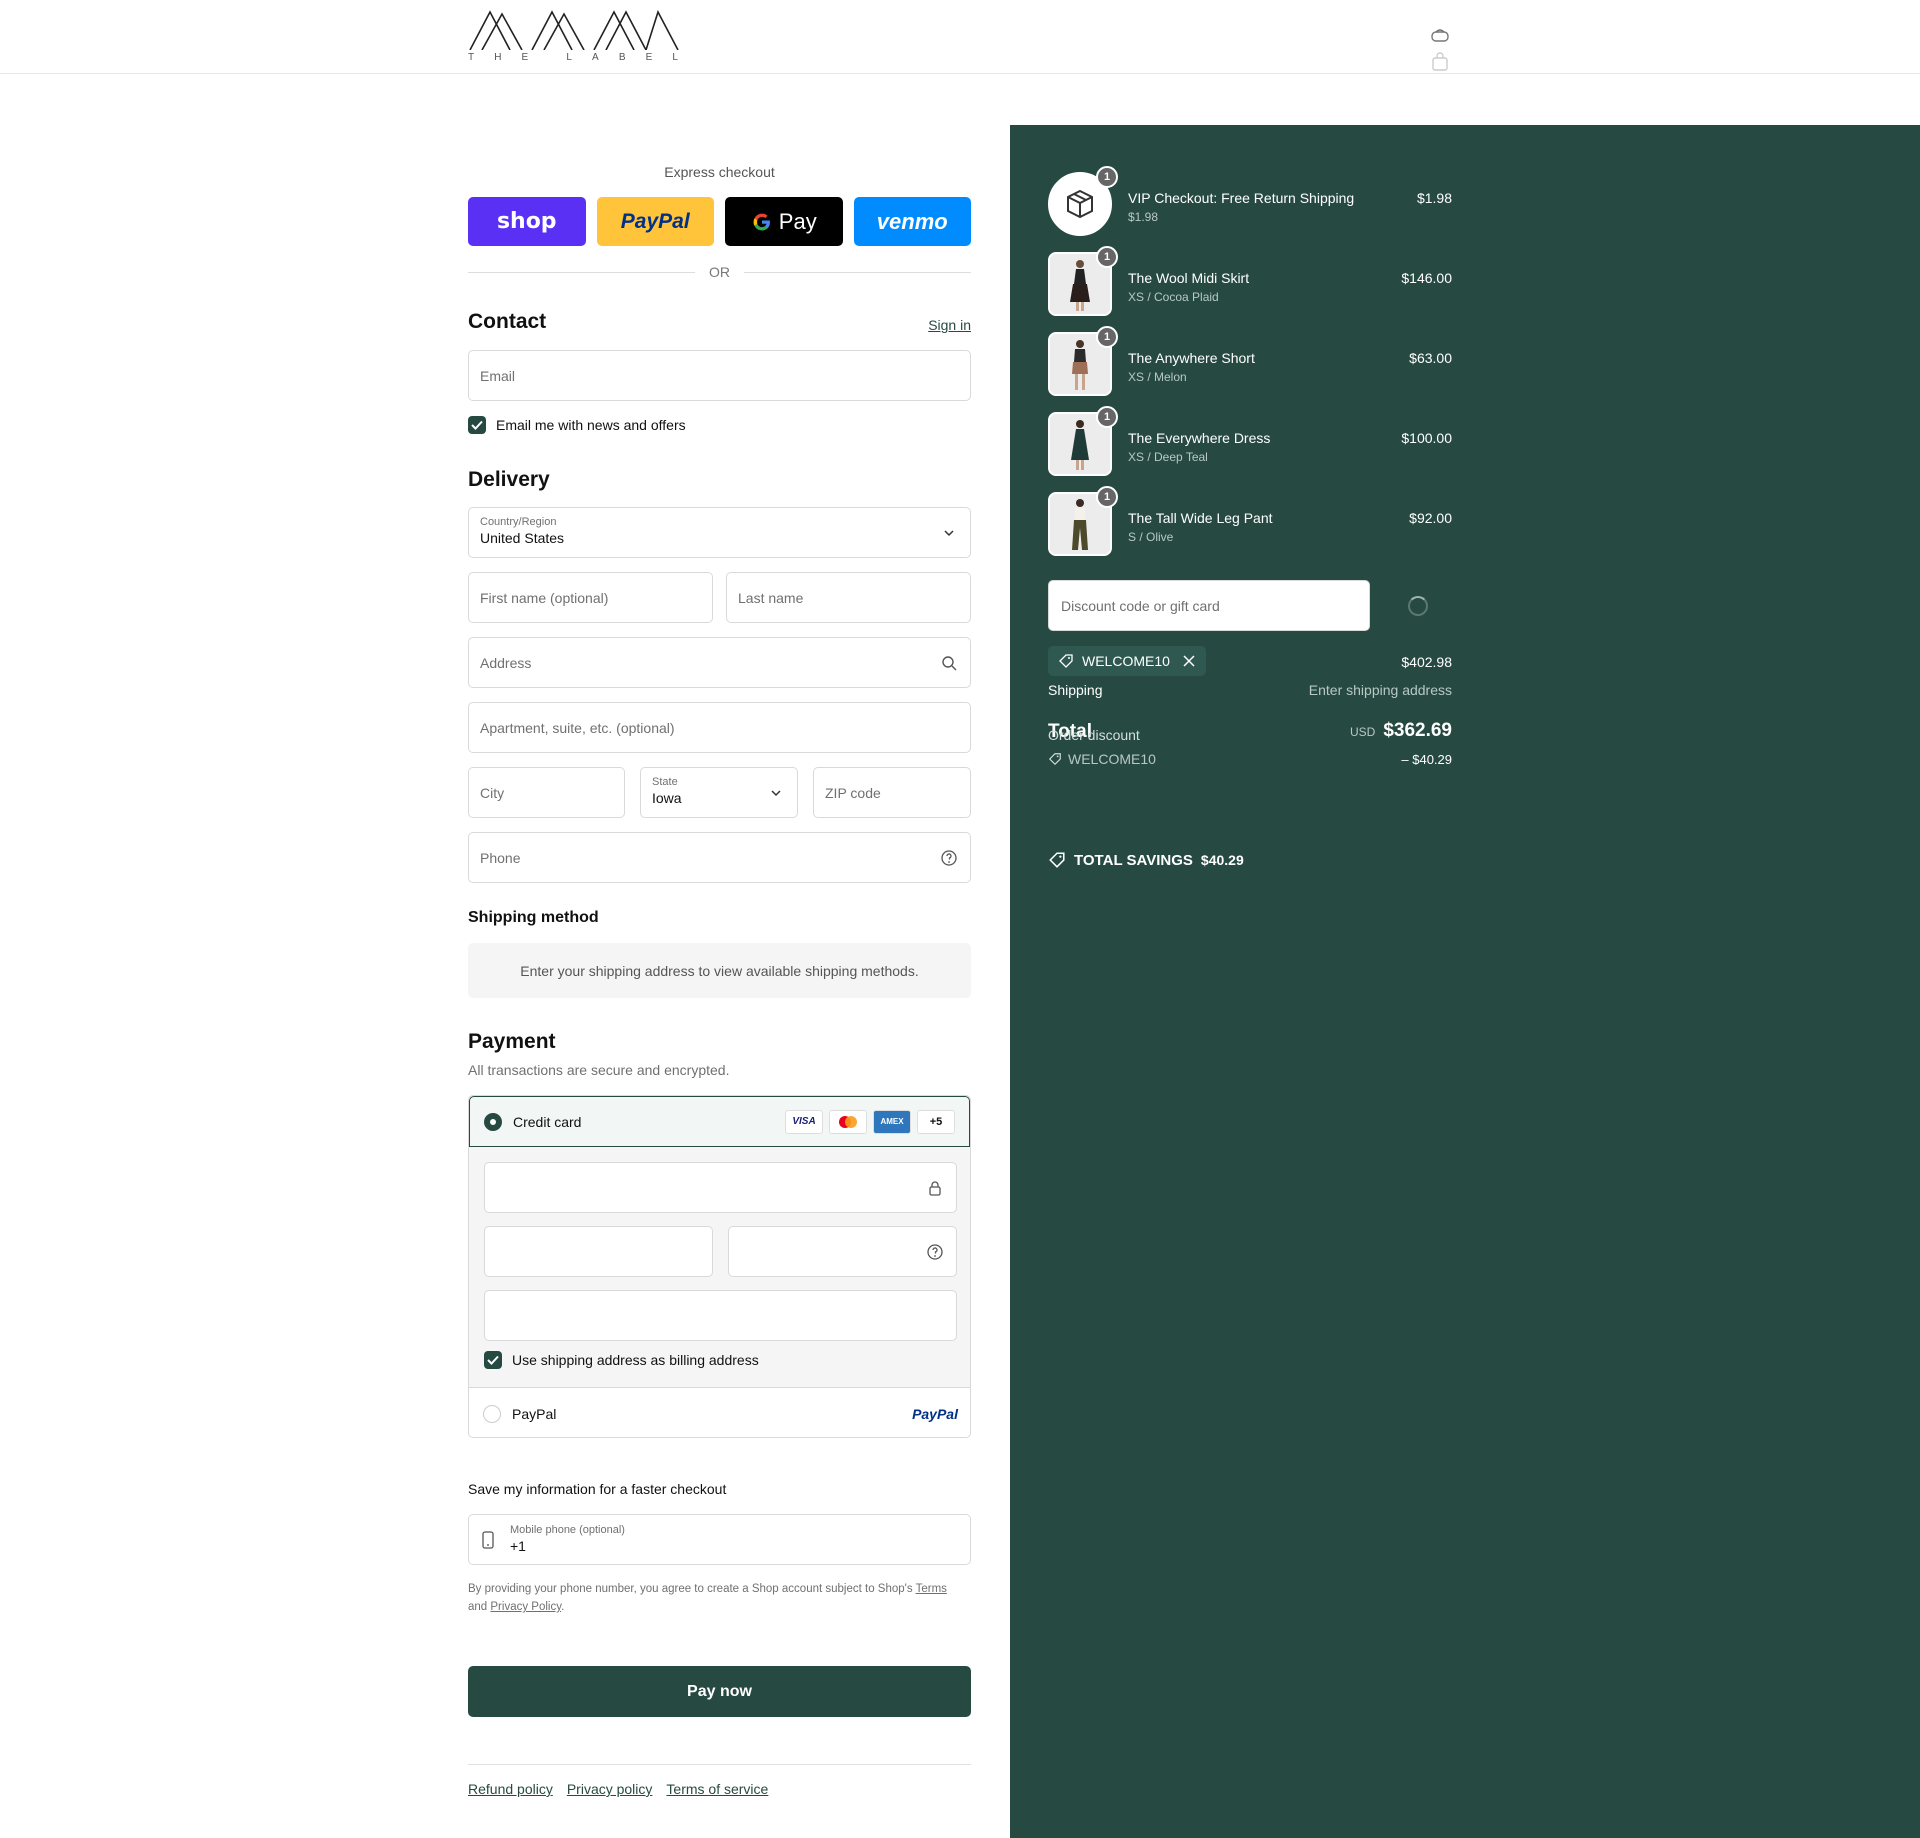 The width and height of the screenshot is (1920, 1838). Describe the element at coordinates (527, 221) in the screenshot. I see `shop-pay-button: shop` at that location.